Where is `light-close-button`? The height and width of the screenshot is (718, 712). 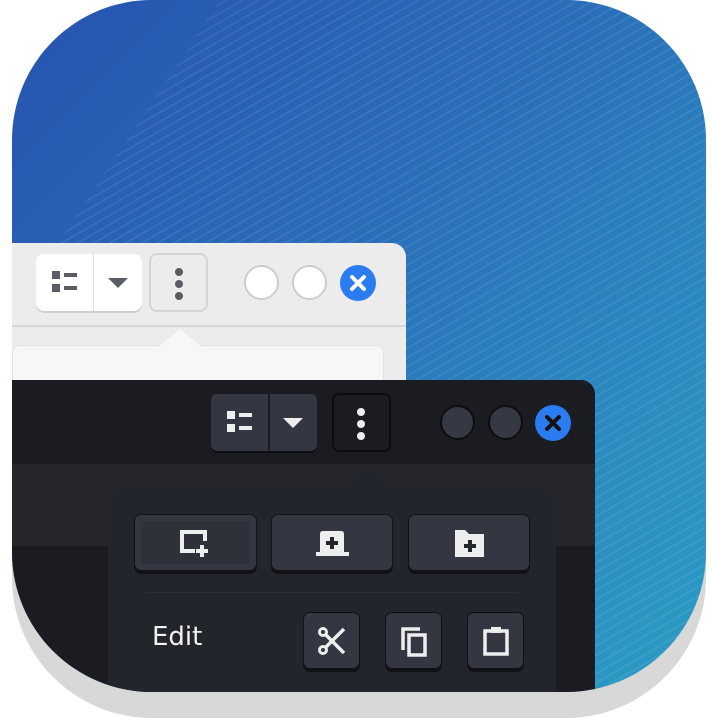
light-close-button is located at coordinates (358, 283).